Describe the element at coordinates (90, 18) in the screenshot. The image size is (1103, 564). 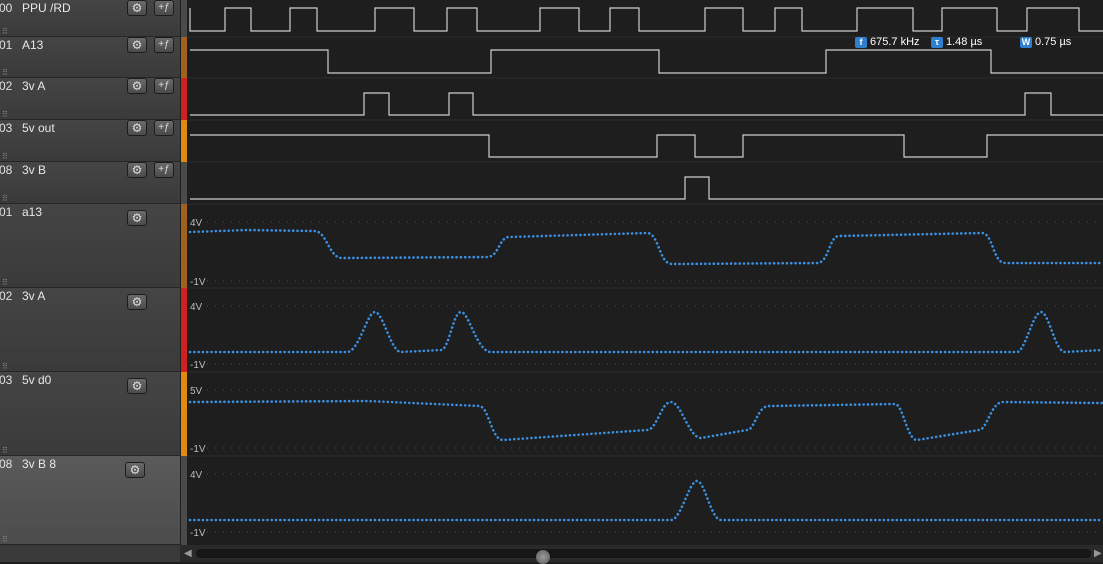
I see `channel-row-ppu-rd: 00 PPU /RD ⚙ +ƒ ⠿` at that location.